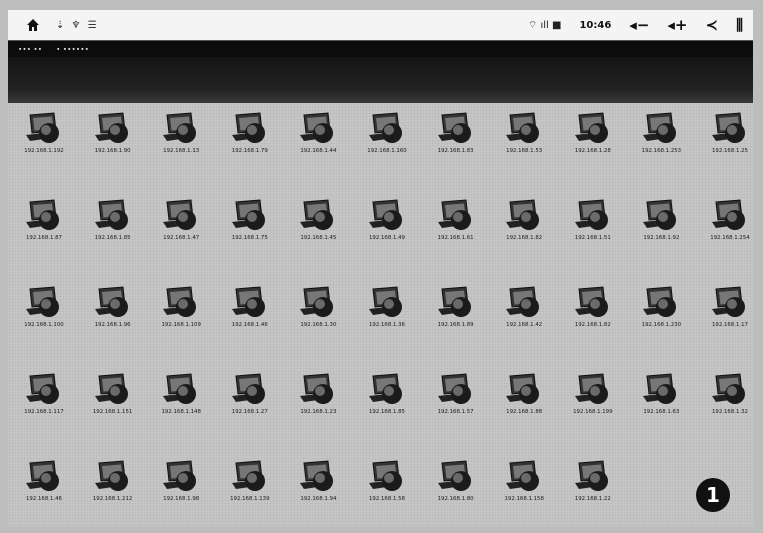 This screenshot has height=533, width=763. I want to click on device-ip-label: 192.168.1.51, so click(592, 238).